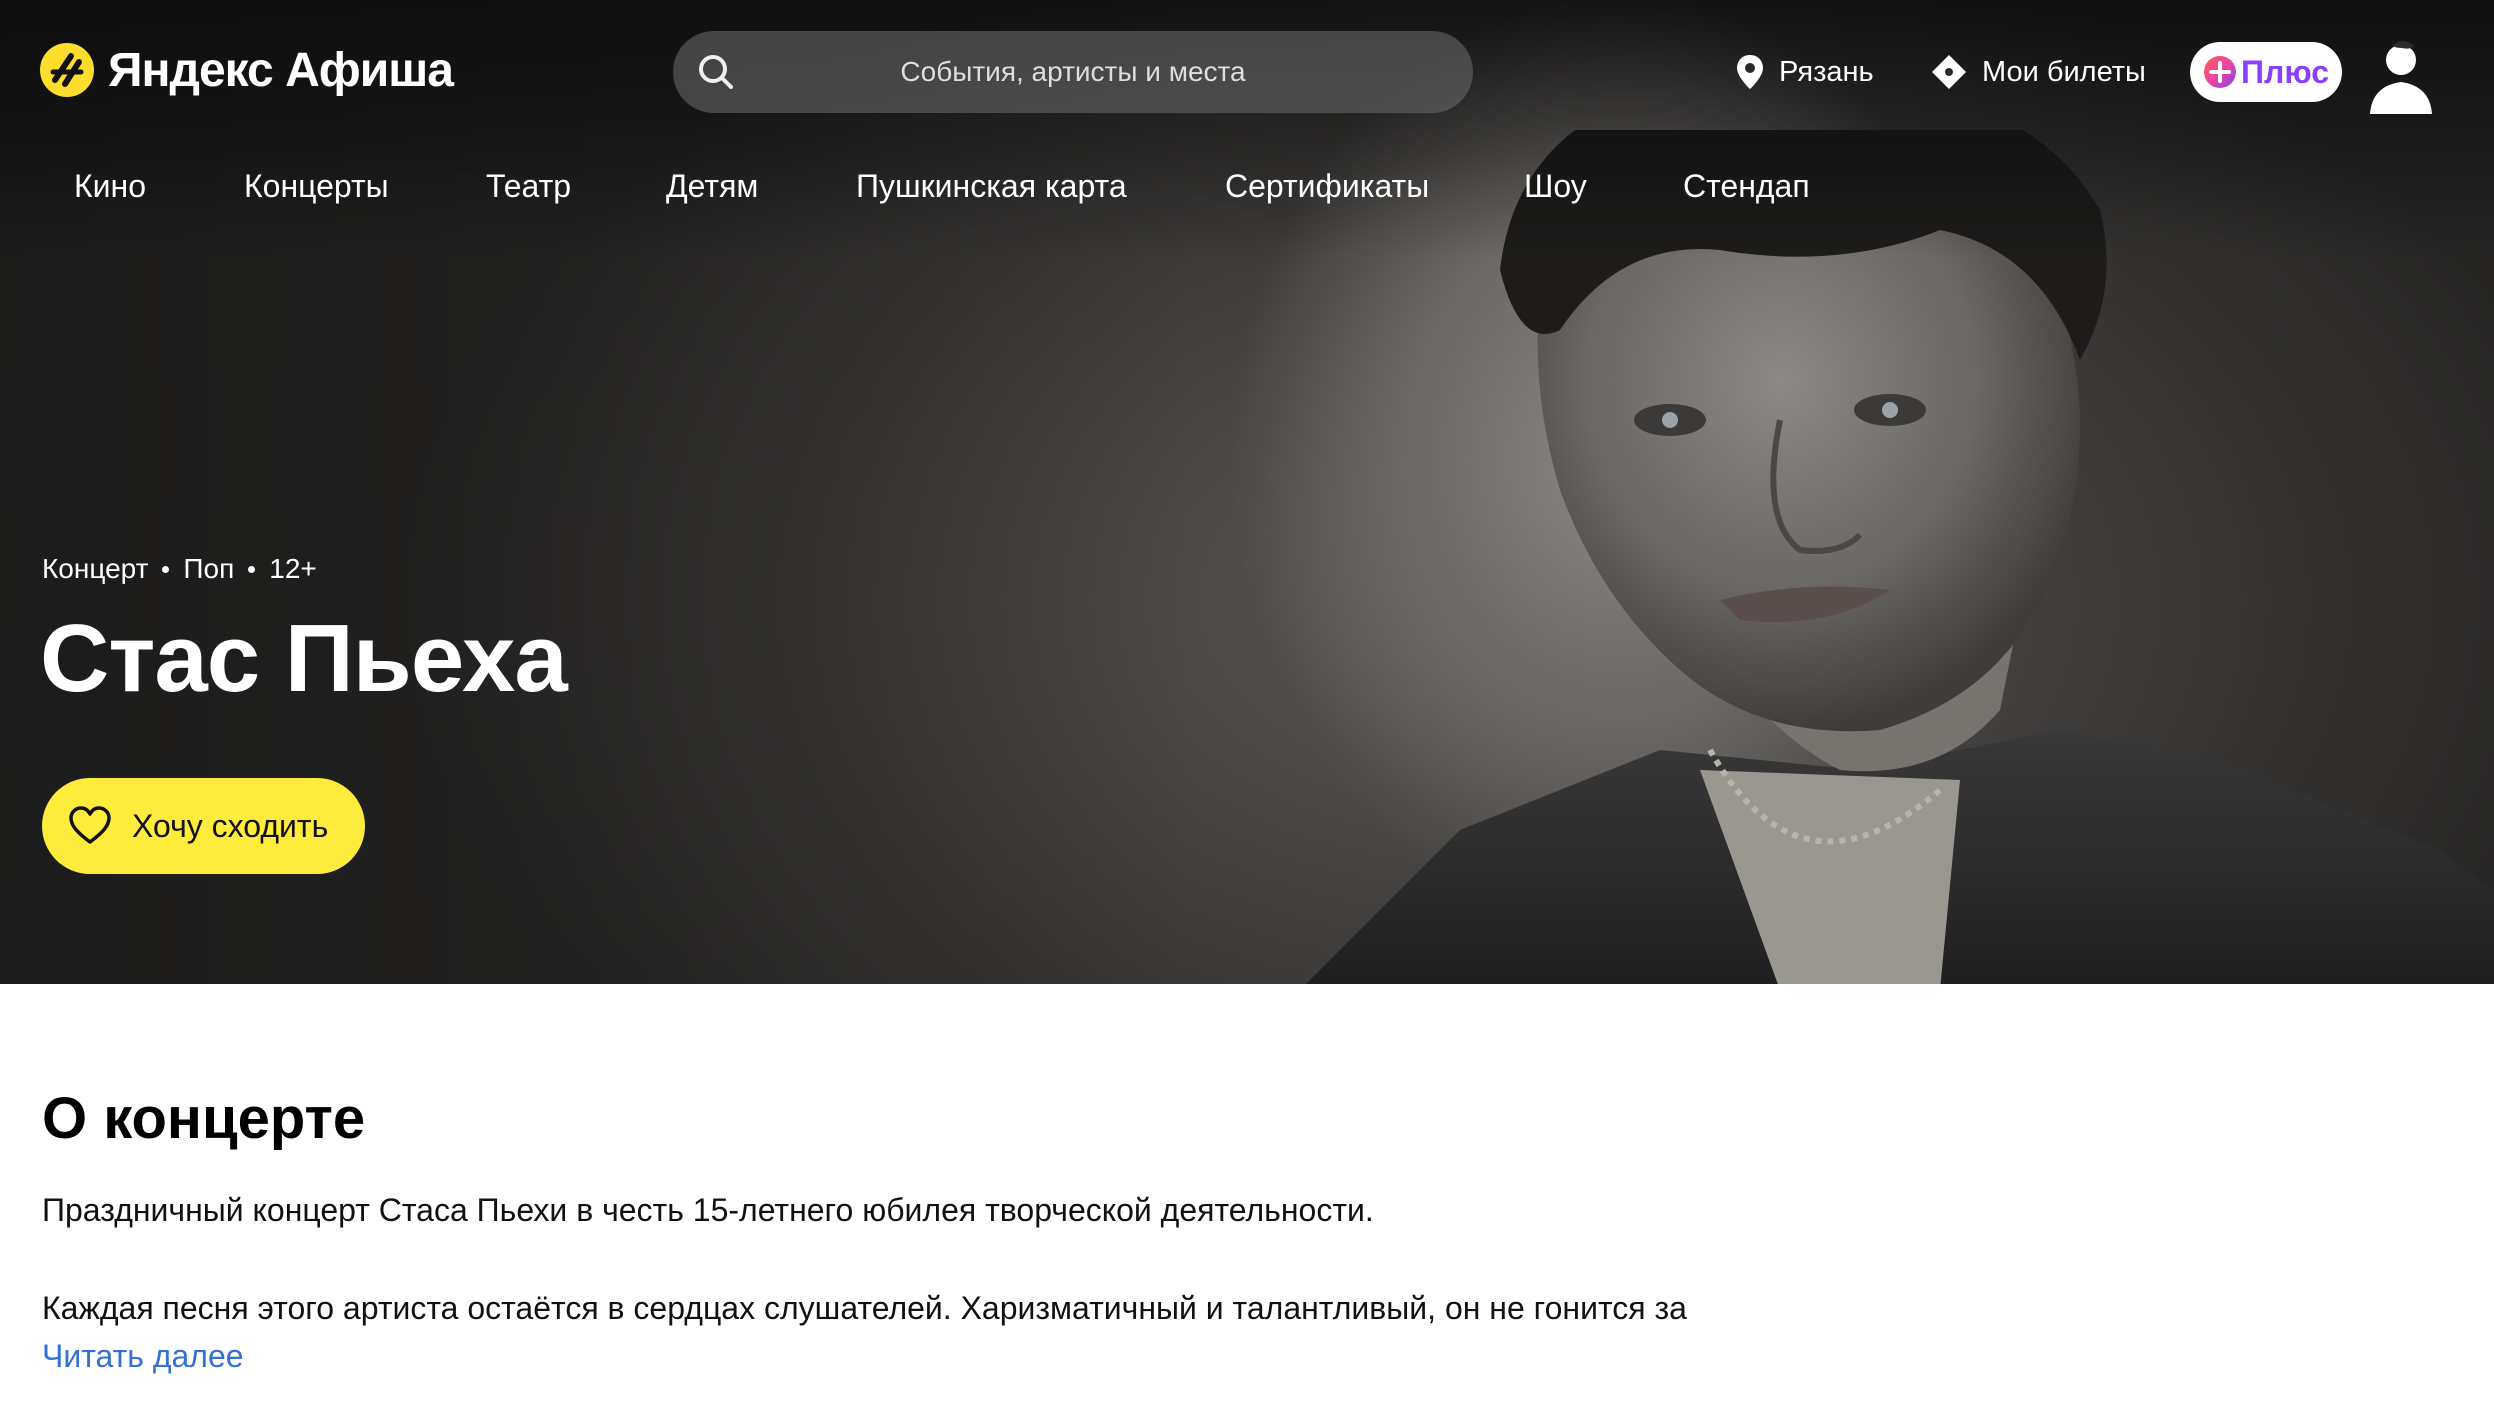 Image resolution: width=2494 pixels, height=1406 pixels. What do you see at coordinates (2401, 76) in the screenshot?
I see `user-avatar-icon` at bounding box center [2401, 76].